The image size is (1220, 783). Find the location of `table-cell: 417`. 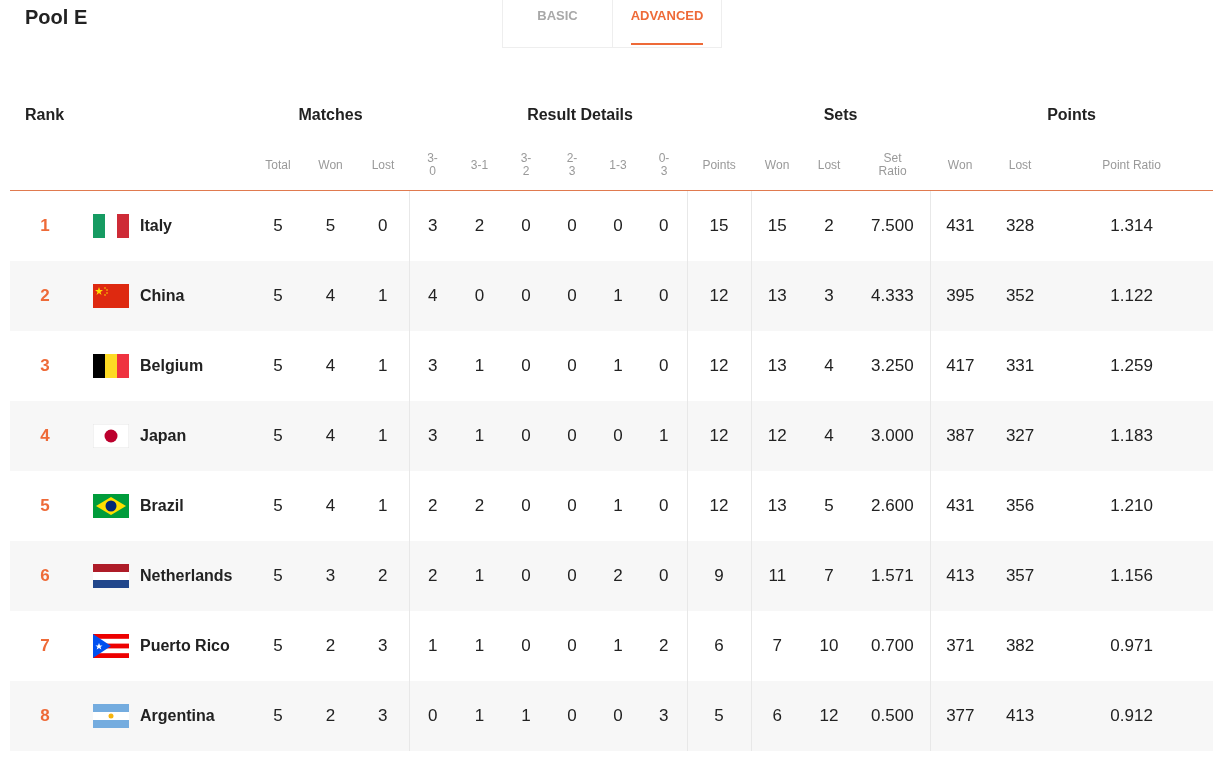

table-cell: 417 is located at coordinates (960, 365).